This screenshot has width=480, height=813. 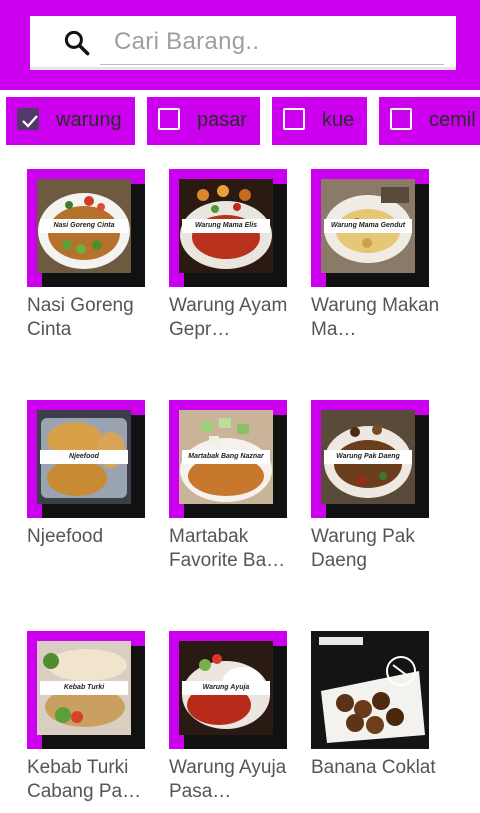 I want to click on food-photo: Martabak Bang Naznar, so click(x=226, y=457).